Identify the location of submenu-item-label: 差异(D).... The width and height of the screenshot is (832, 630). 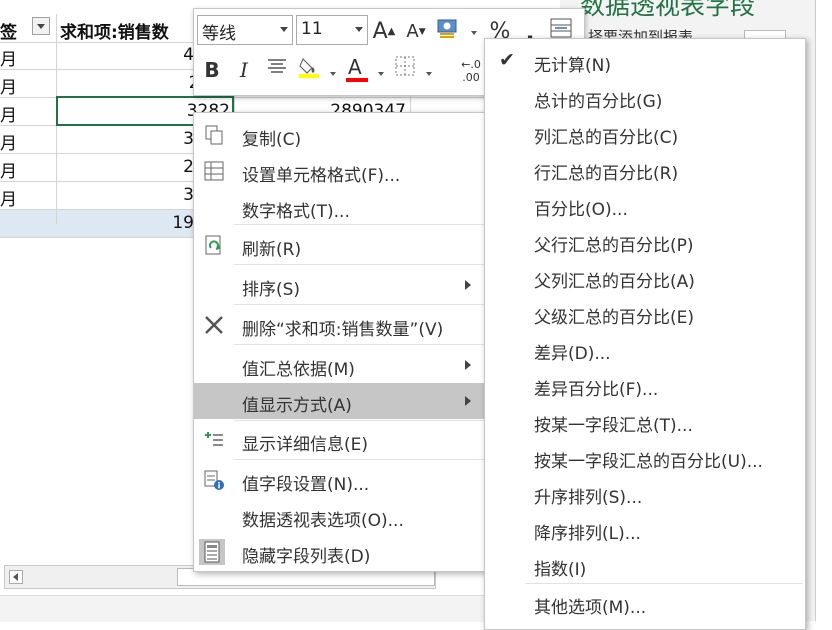
(572, 354).